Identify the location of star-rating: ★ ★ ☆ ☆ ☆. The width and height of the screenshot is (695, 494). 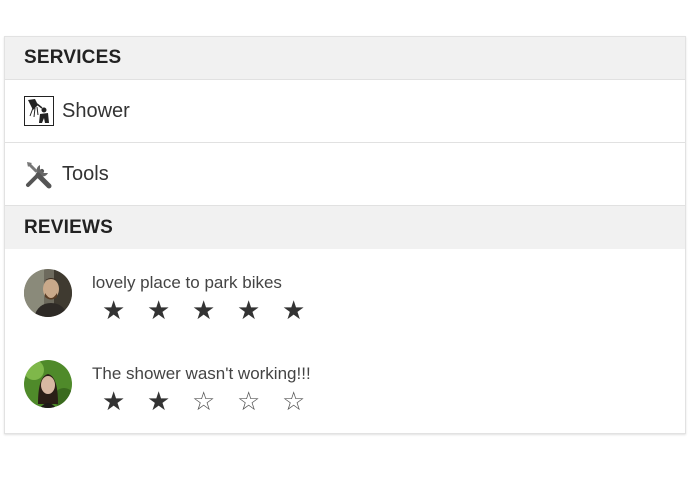
(214, 402).